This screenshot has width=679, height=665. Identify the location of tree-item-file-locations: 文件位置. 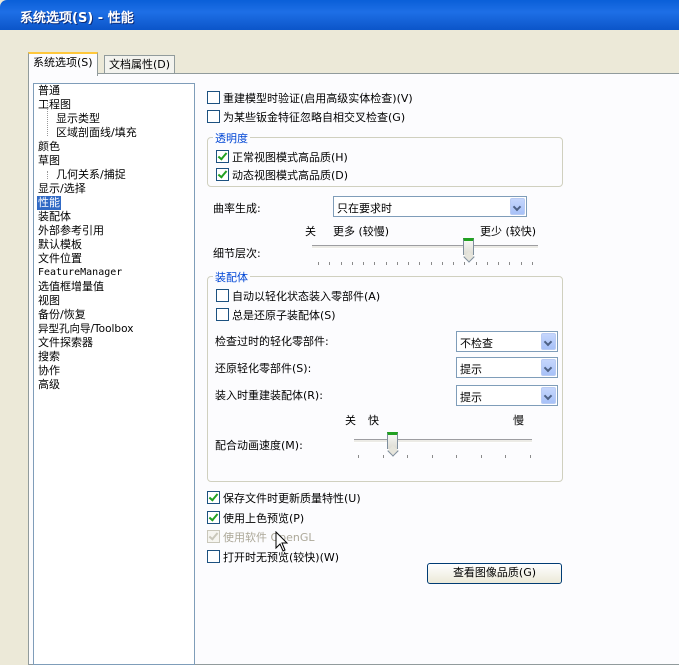
(60, 259).